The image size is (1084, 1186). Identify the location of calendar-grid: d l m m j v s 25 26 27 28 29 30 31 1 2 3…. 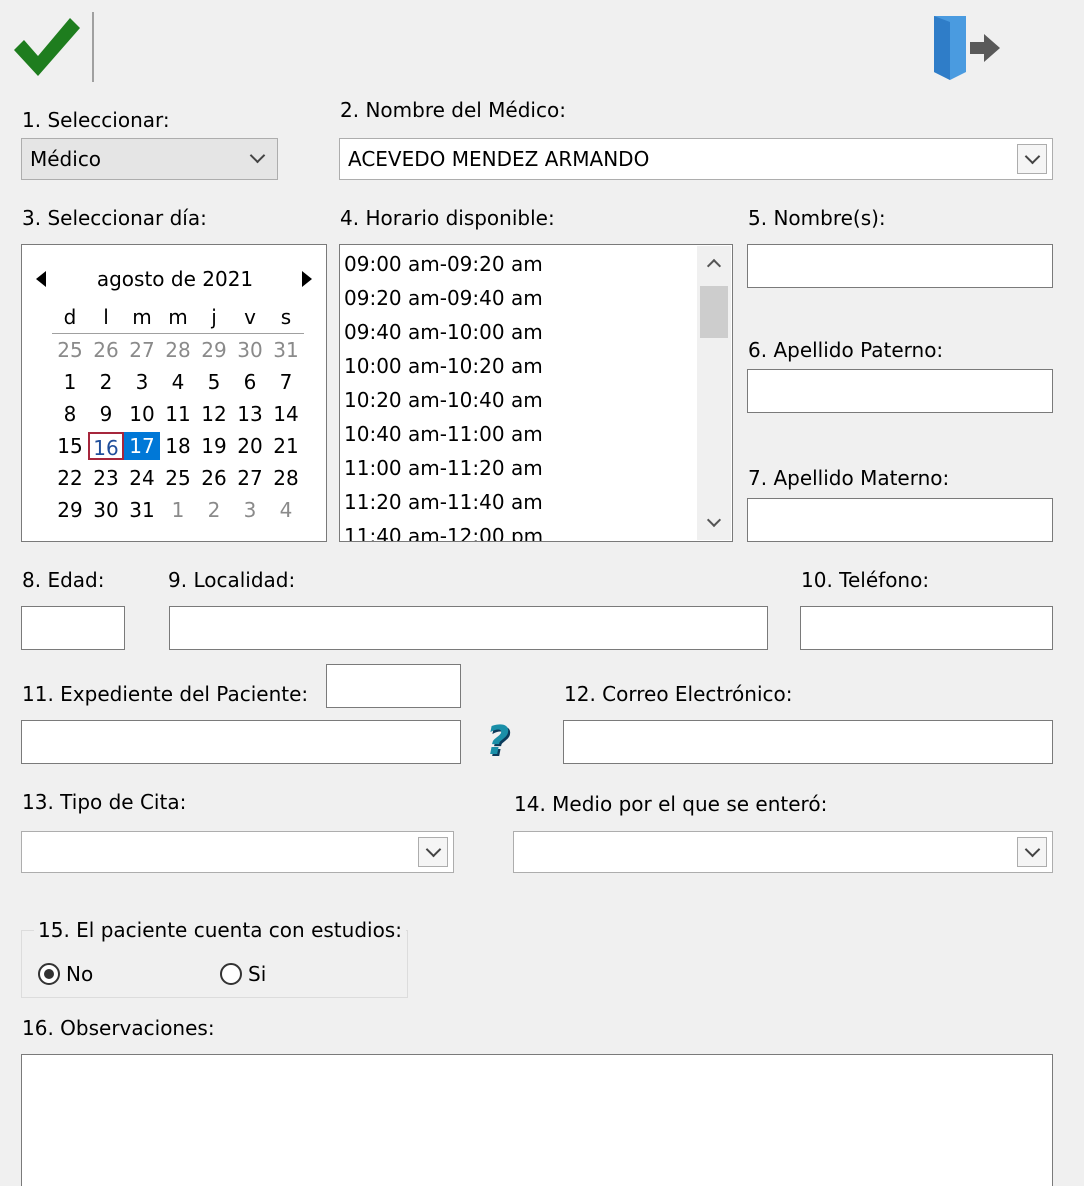
(178, 413).